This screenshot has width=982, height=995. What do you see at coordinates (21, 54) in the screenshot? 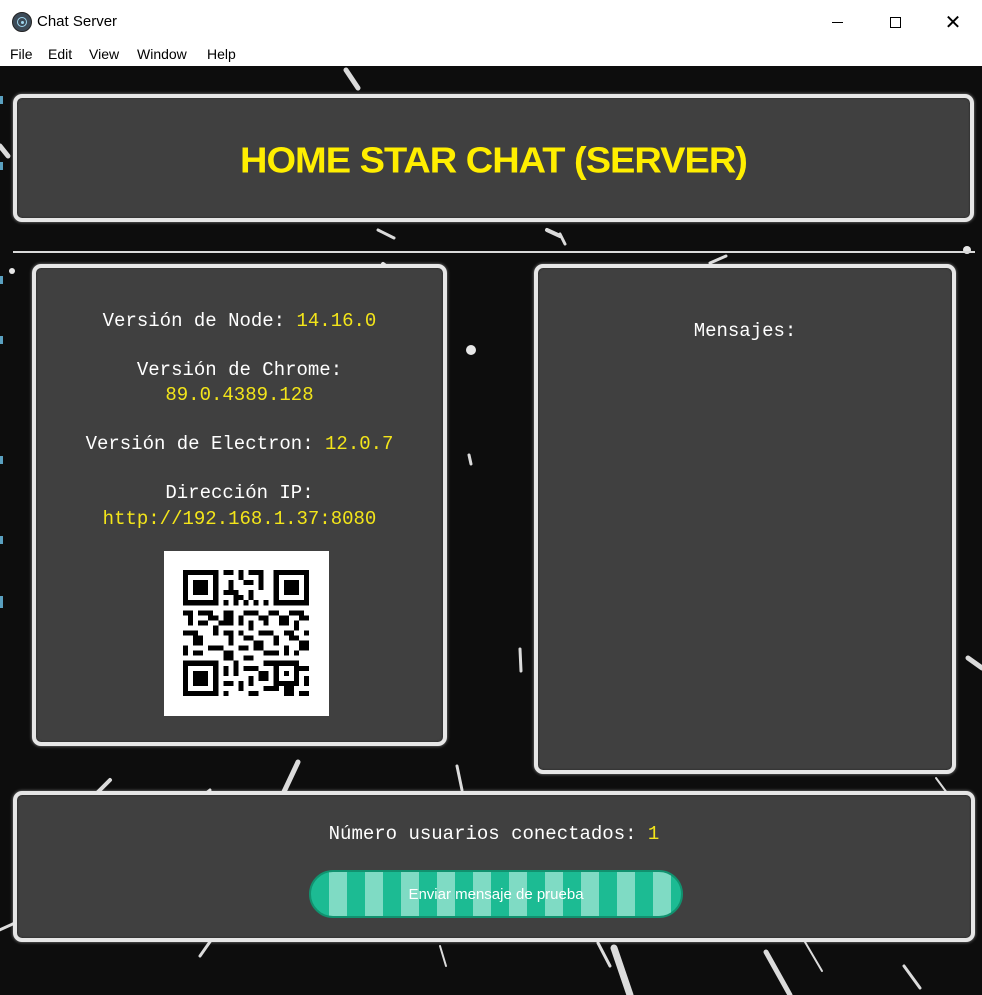
I see `menu-file: File` at bounding box center [21, 54].